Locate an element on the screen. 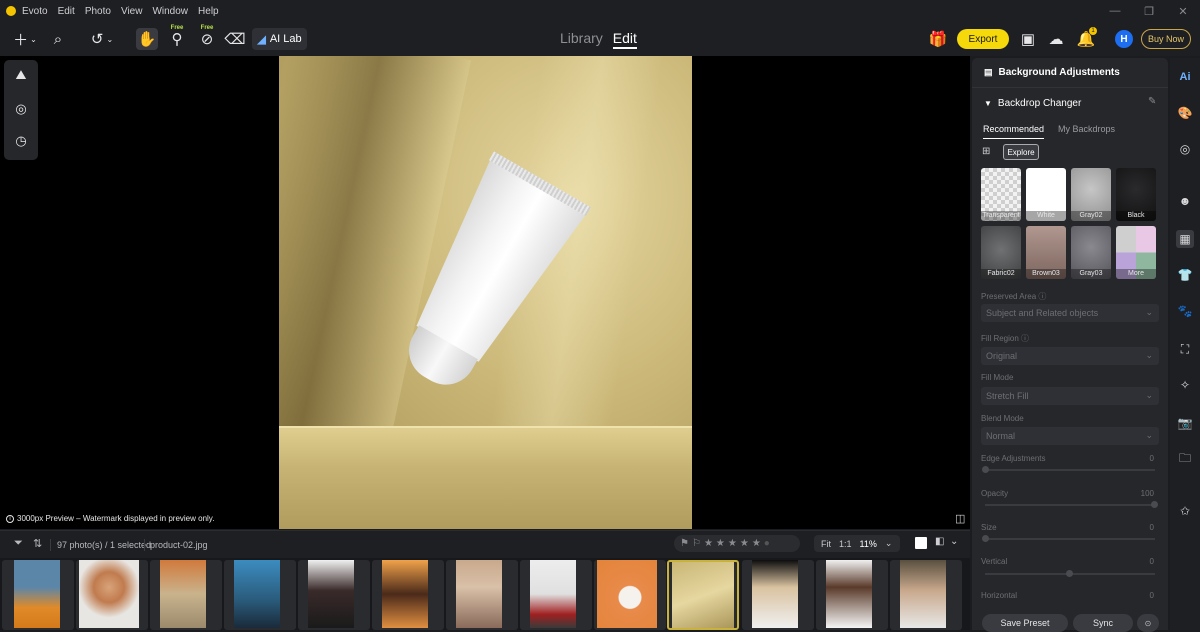 This screenshot has width=1200, height=632. sort-icon: ⇅ is located at coordinates (37, 543).